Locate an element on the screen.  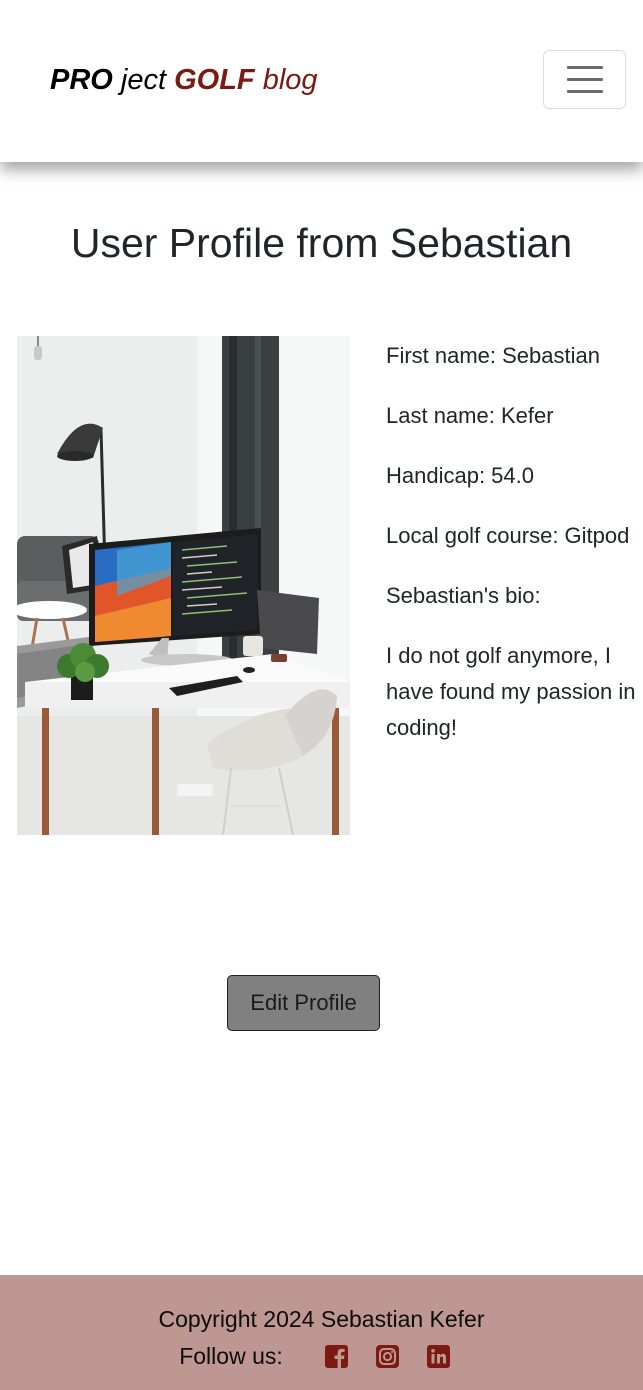
brand-text-ject: ject is located at coordinates (143, 80).